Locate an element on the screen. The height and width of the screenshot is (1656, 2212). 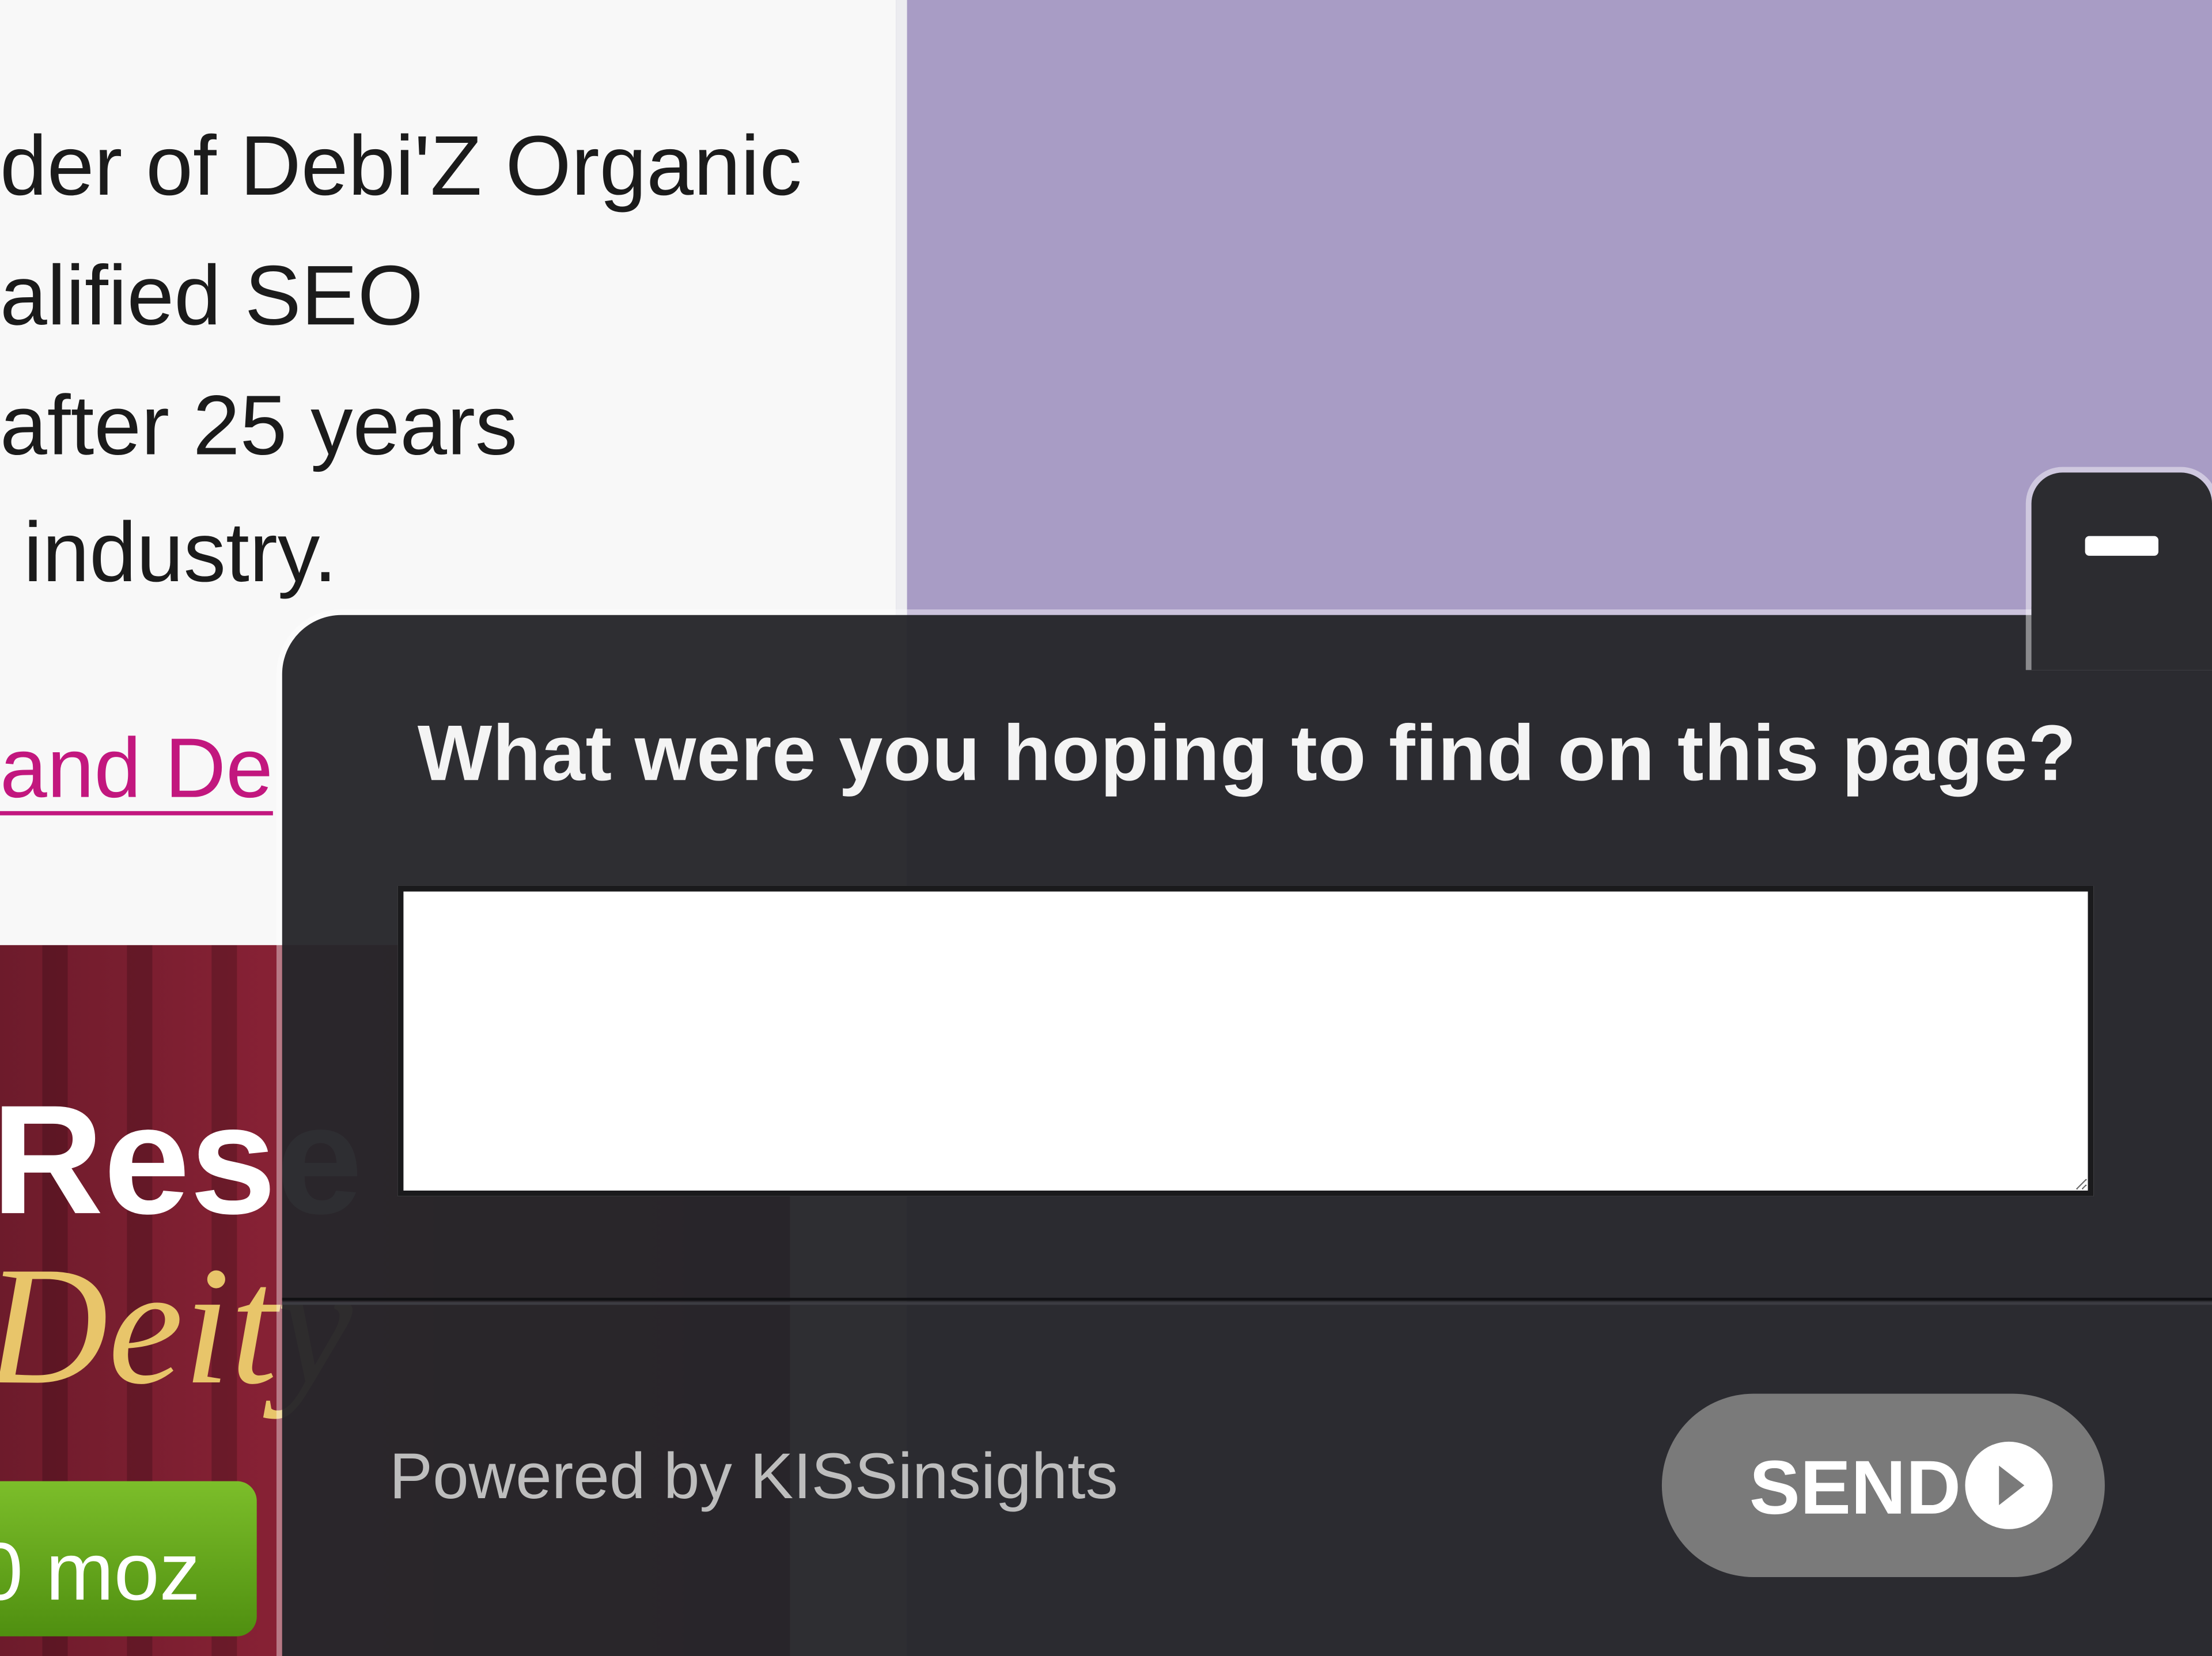
widget-tab is located at coordinates (2121, 571).